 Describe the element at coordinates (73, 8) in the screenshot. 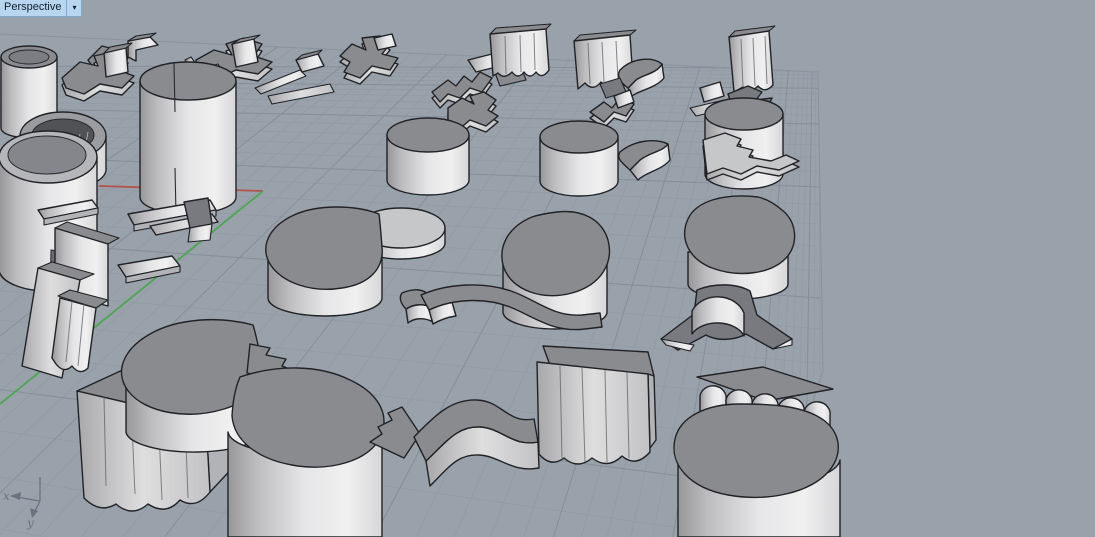

I see `chevron-down-icon: ▾` at that location.